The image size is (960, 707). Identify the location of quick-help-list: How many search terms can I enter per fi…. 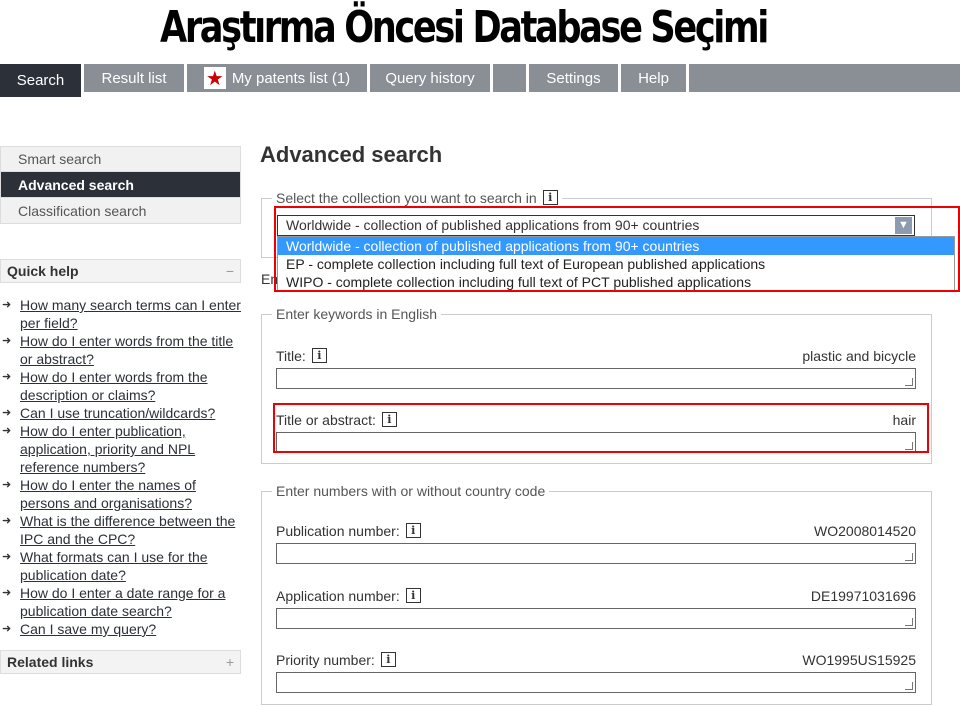
(120, 467).